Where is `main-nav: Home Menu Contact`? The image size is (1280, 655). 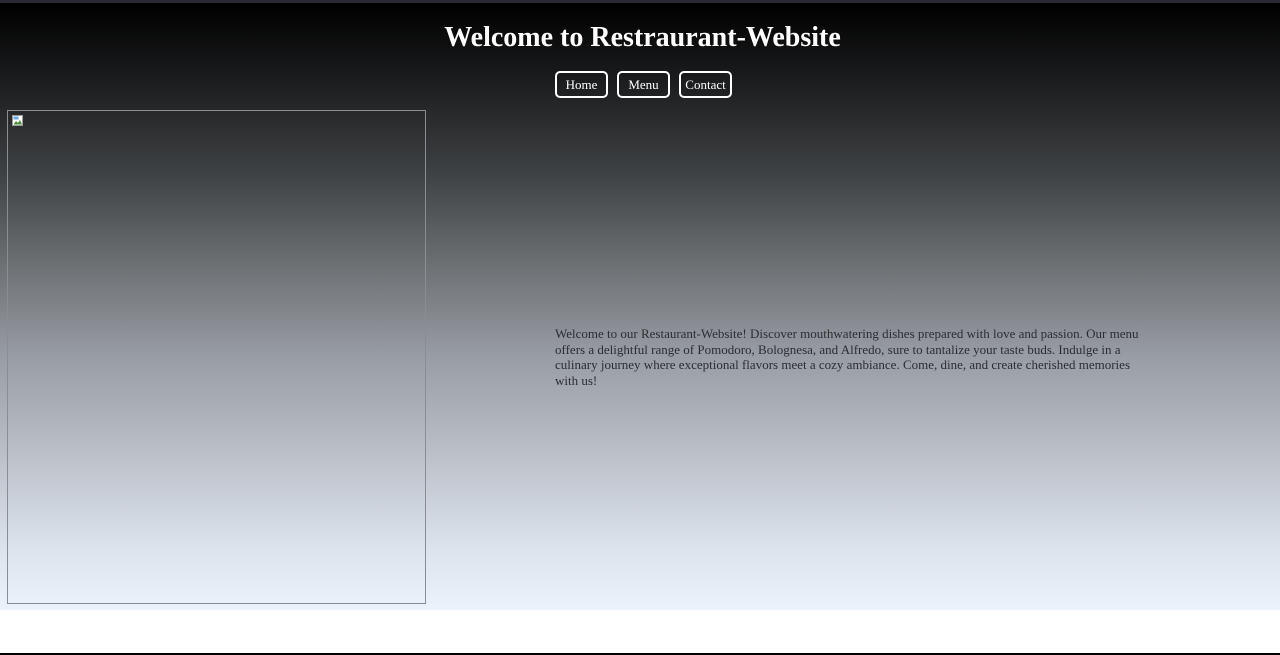 main-nav: Home Menu Contact is located at coordinates (643, 84).